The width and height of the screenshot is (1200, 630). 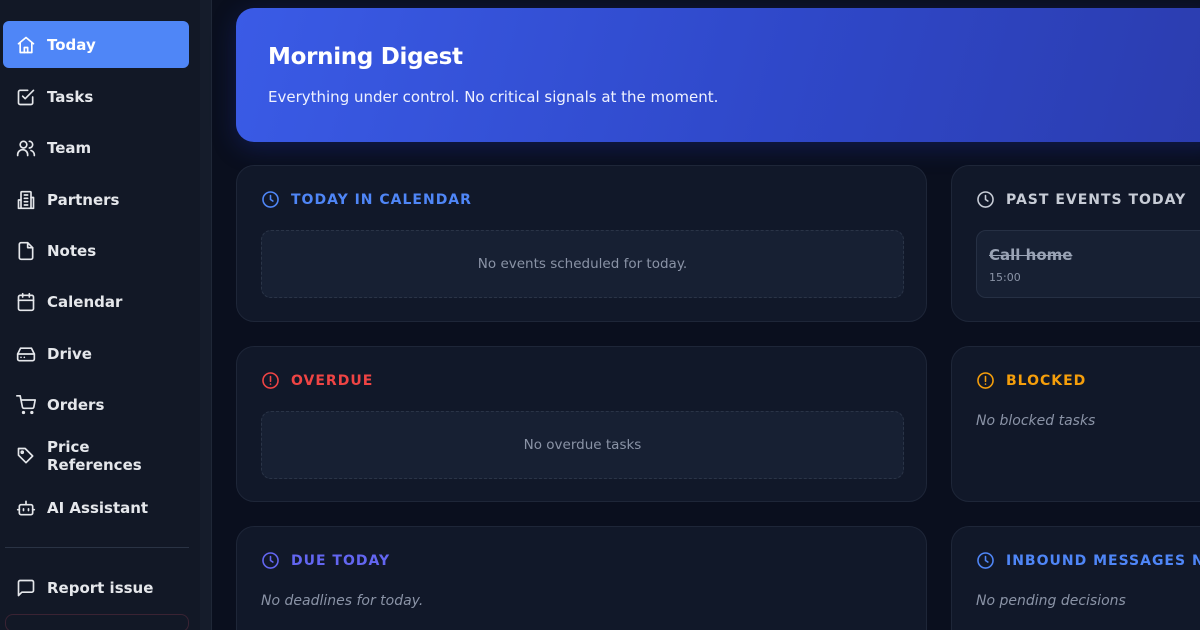 I want to click on checkbox-icon, so click(x=26, y=97).